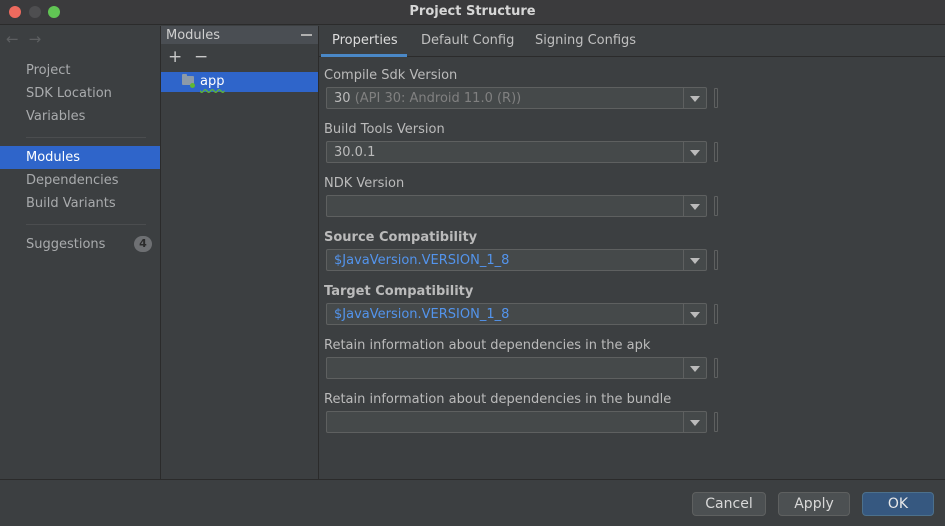  I want to click on ok-button: OK, so click(898, 504).